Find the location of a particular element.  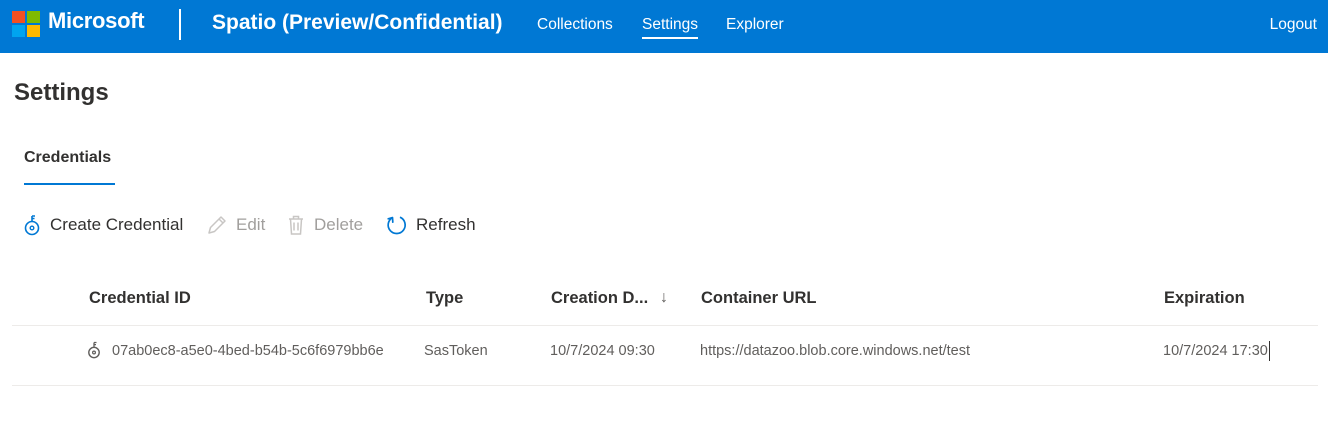

refresh-button: Refresh is located at coordinates (431, 225).